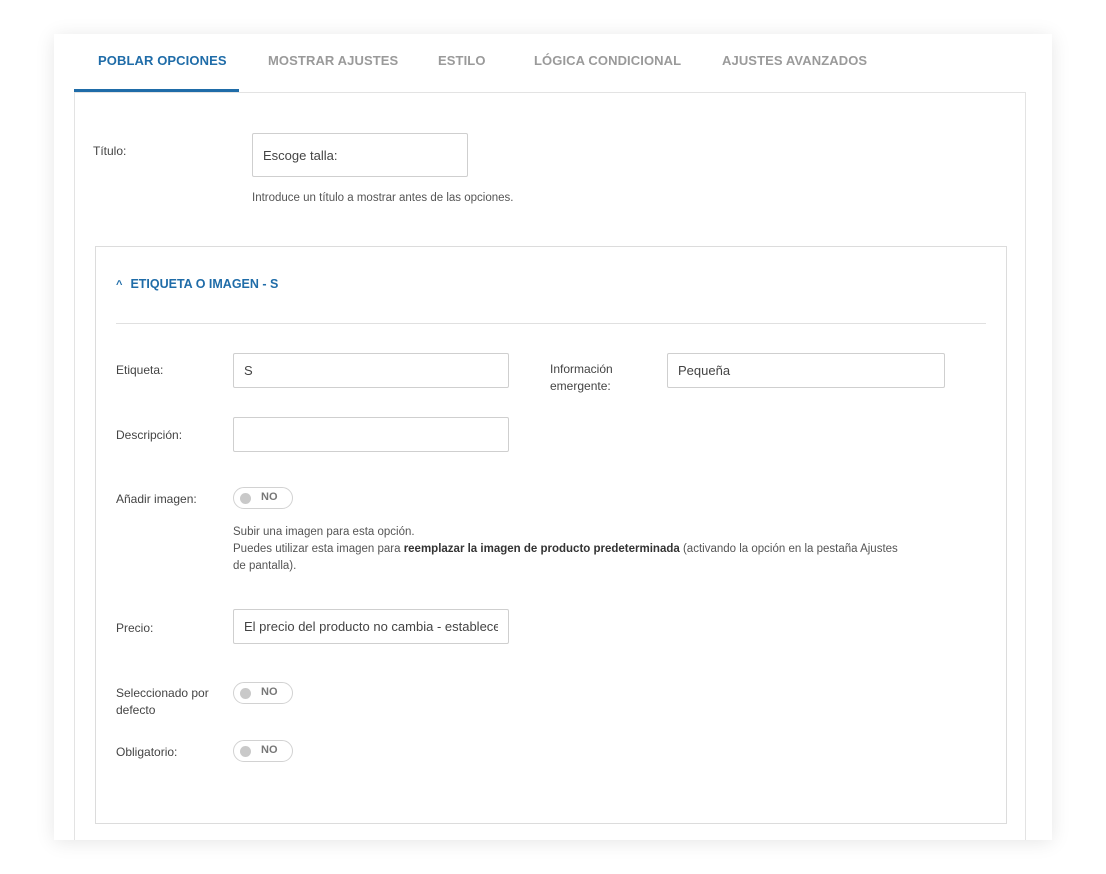 The height and width of the screenshot is (874, 1106). I want to click on etiqueta-label: Etiqueta:, so click(140, 370).